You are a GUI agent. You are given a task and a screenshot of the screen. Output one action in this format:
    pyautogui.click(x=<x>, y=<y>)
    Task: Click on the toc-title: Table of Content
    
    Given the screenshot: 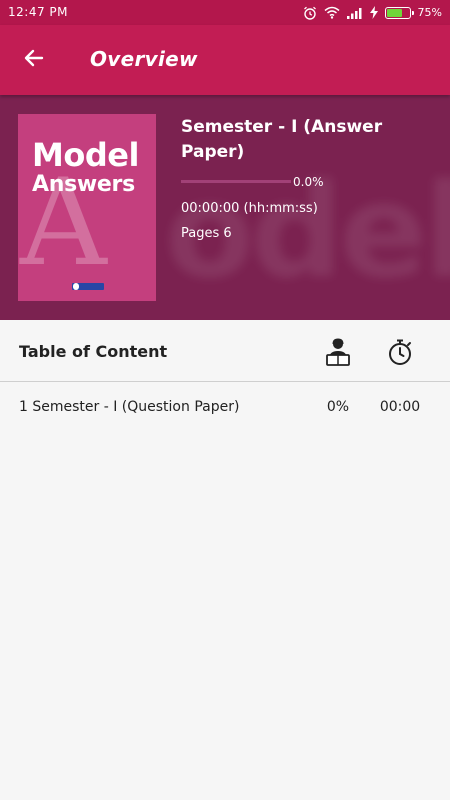 What is the action you would take?
    pyautogui.click(x=93, y=351)
    